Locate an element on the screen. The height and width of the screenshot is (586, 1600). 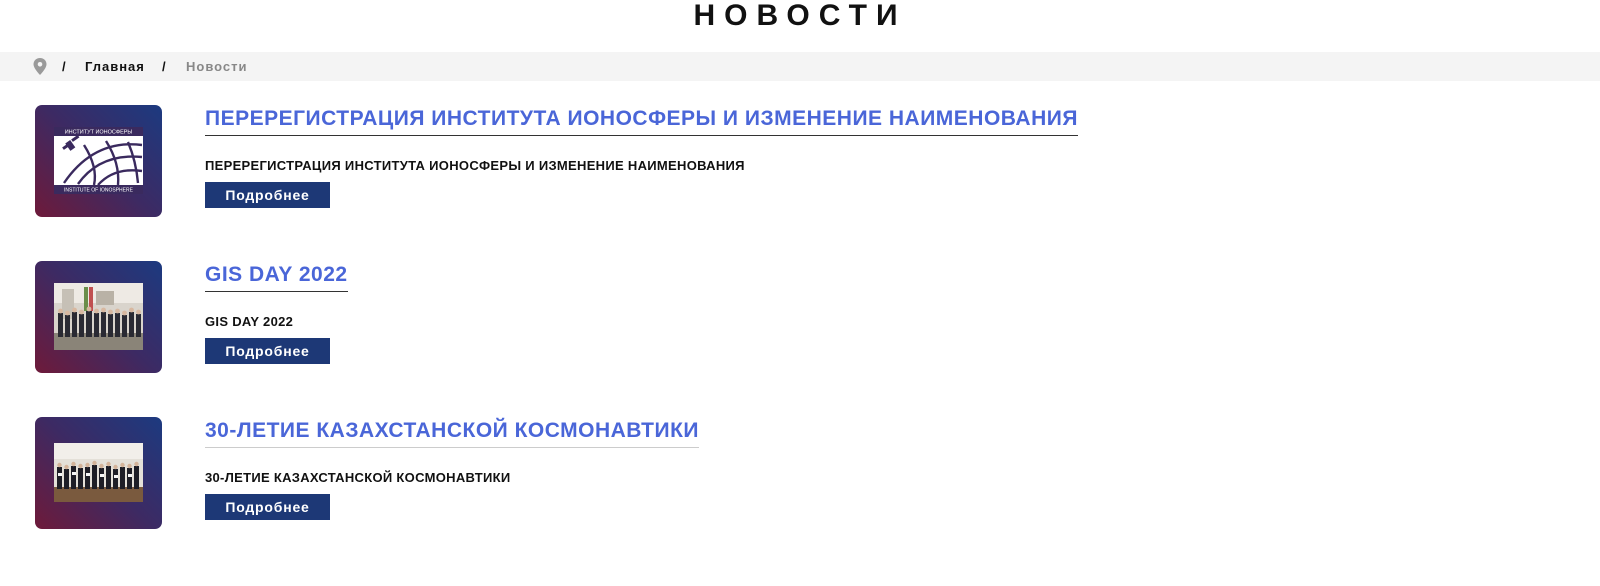
news-title-link: 30-ЛЕТИЕ КАЗАХСТАНСКОЙ КОСМОНАВТИКИ is located at coordinates (452, 433).